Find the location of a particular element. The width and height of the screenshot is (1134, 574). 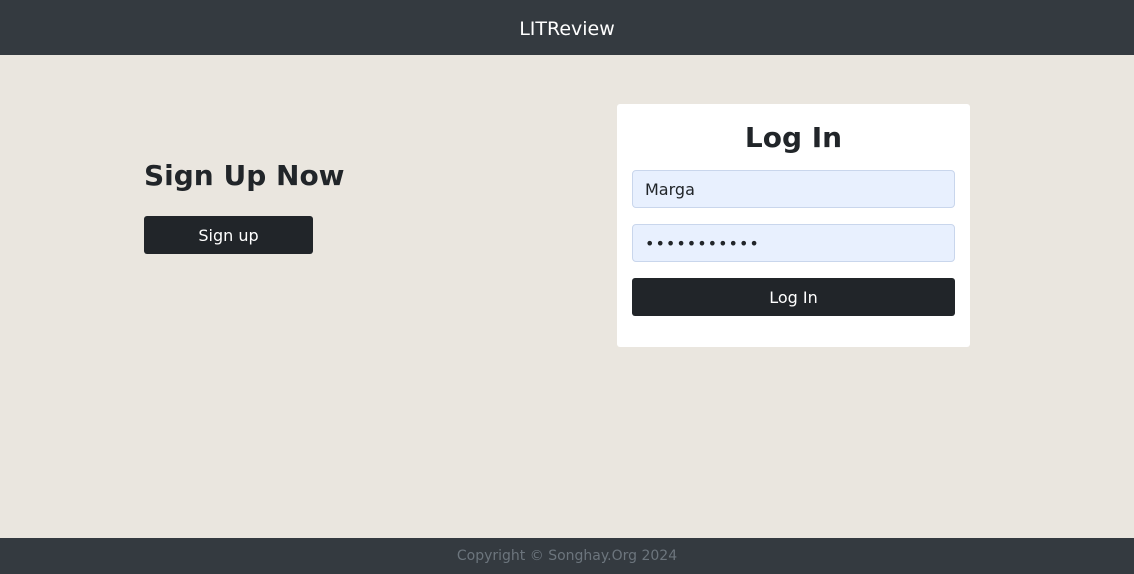

top-navbar: LITReview is located at coordinates (567, 27).